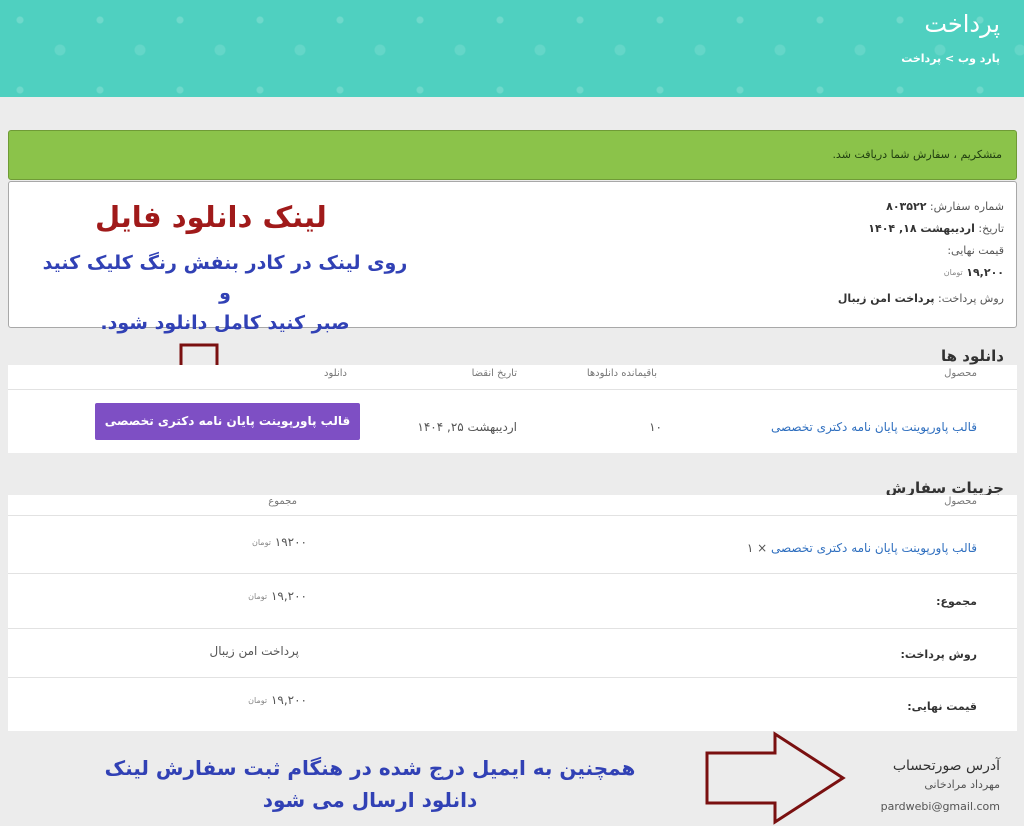  I want to click on payment-method-value: پرداخت امن زیبال, so click(254, 651).